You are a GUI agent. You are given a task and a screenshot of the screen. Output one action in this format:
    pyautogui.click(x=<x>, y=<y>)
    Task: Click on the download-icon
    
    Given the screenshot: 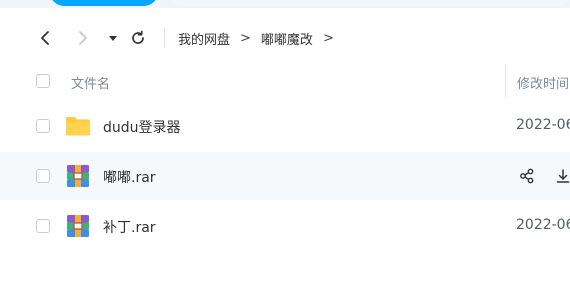 What is the action you would take?
    pyautogui.click(x=563, y=176)
    